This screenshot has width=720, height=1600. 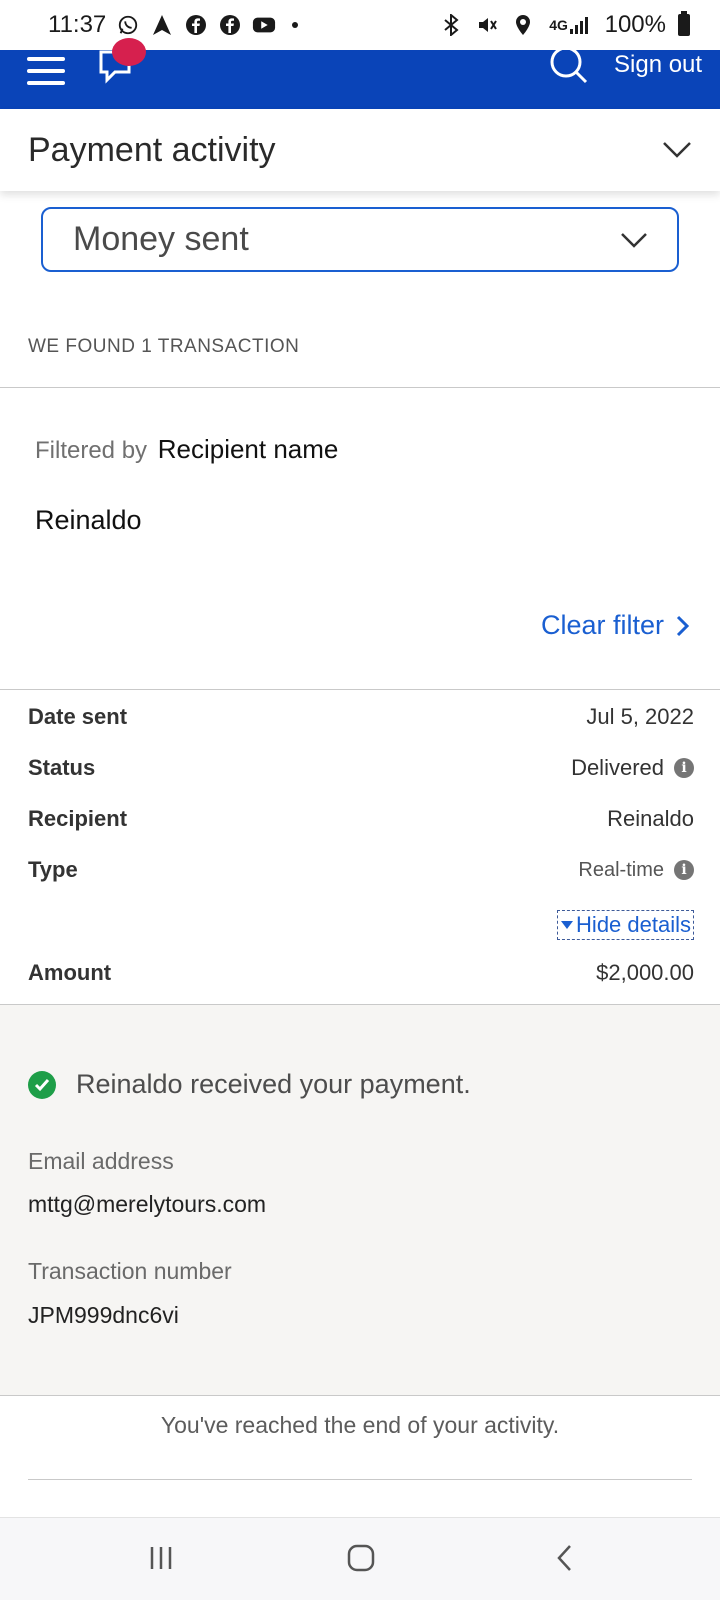 I want to click on status-row: Status Delivered i, so click(x=361, y=768).